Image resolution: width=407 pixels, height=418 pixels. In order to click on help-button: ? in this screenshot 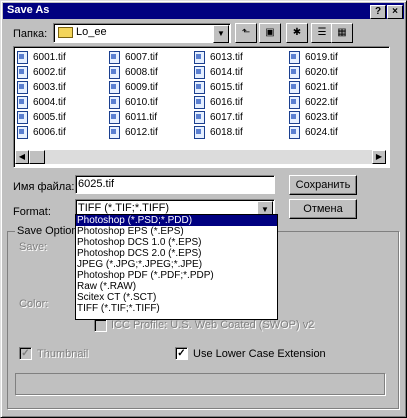, I will do `click(378, 12)`.